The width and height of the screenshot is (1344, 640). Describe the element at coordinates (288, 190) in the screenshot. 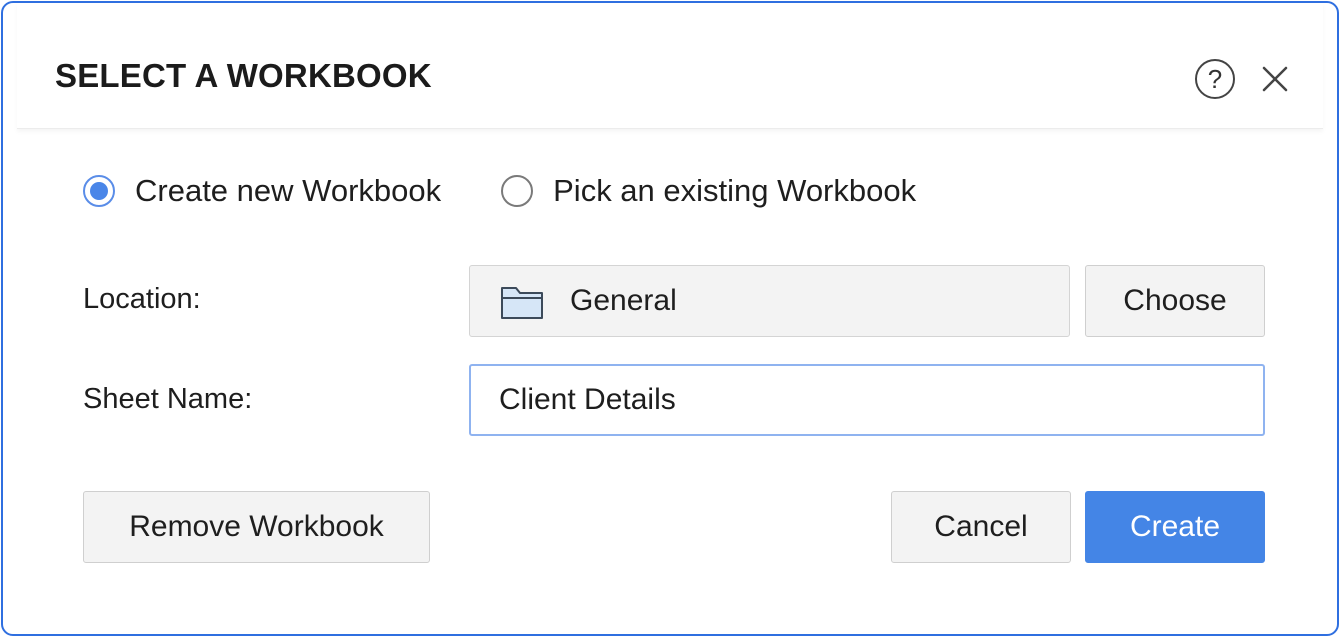

I see `radio-label-create-new: Create new Workbook` at that location.